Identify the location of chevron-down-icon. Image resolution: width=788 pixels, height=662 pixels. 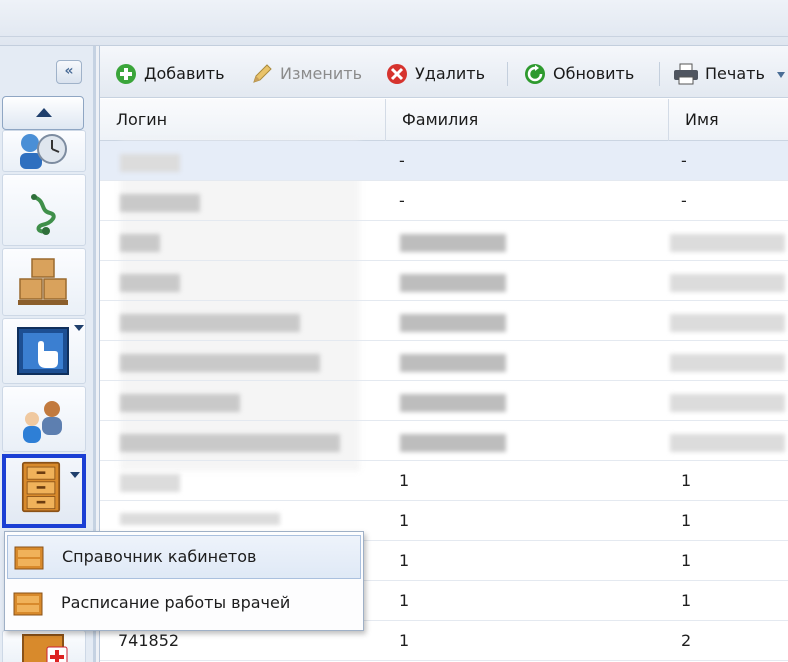
(781, 75).